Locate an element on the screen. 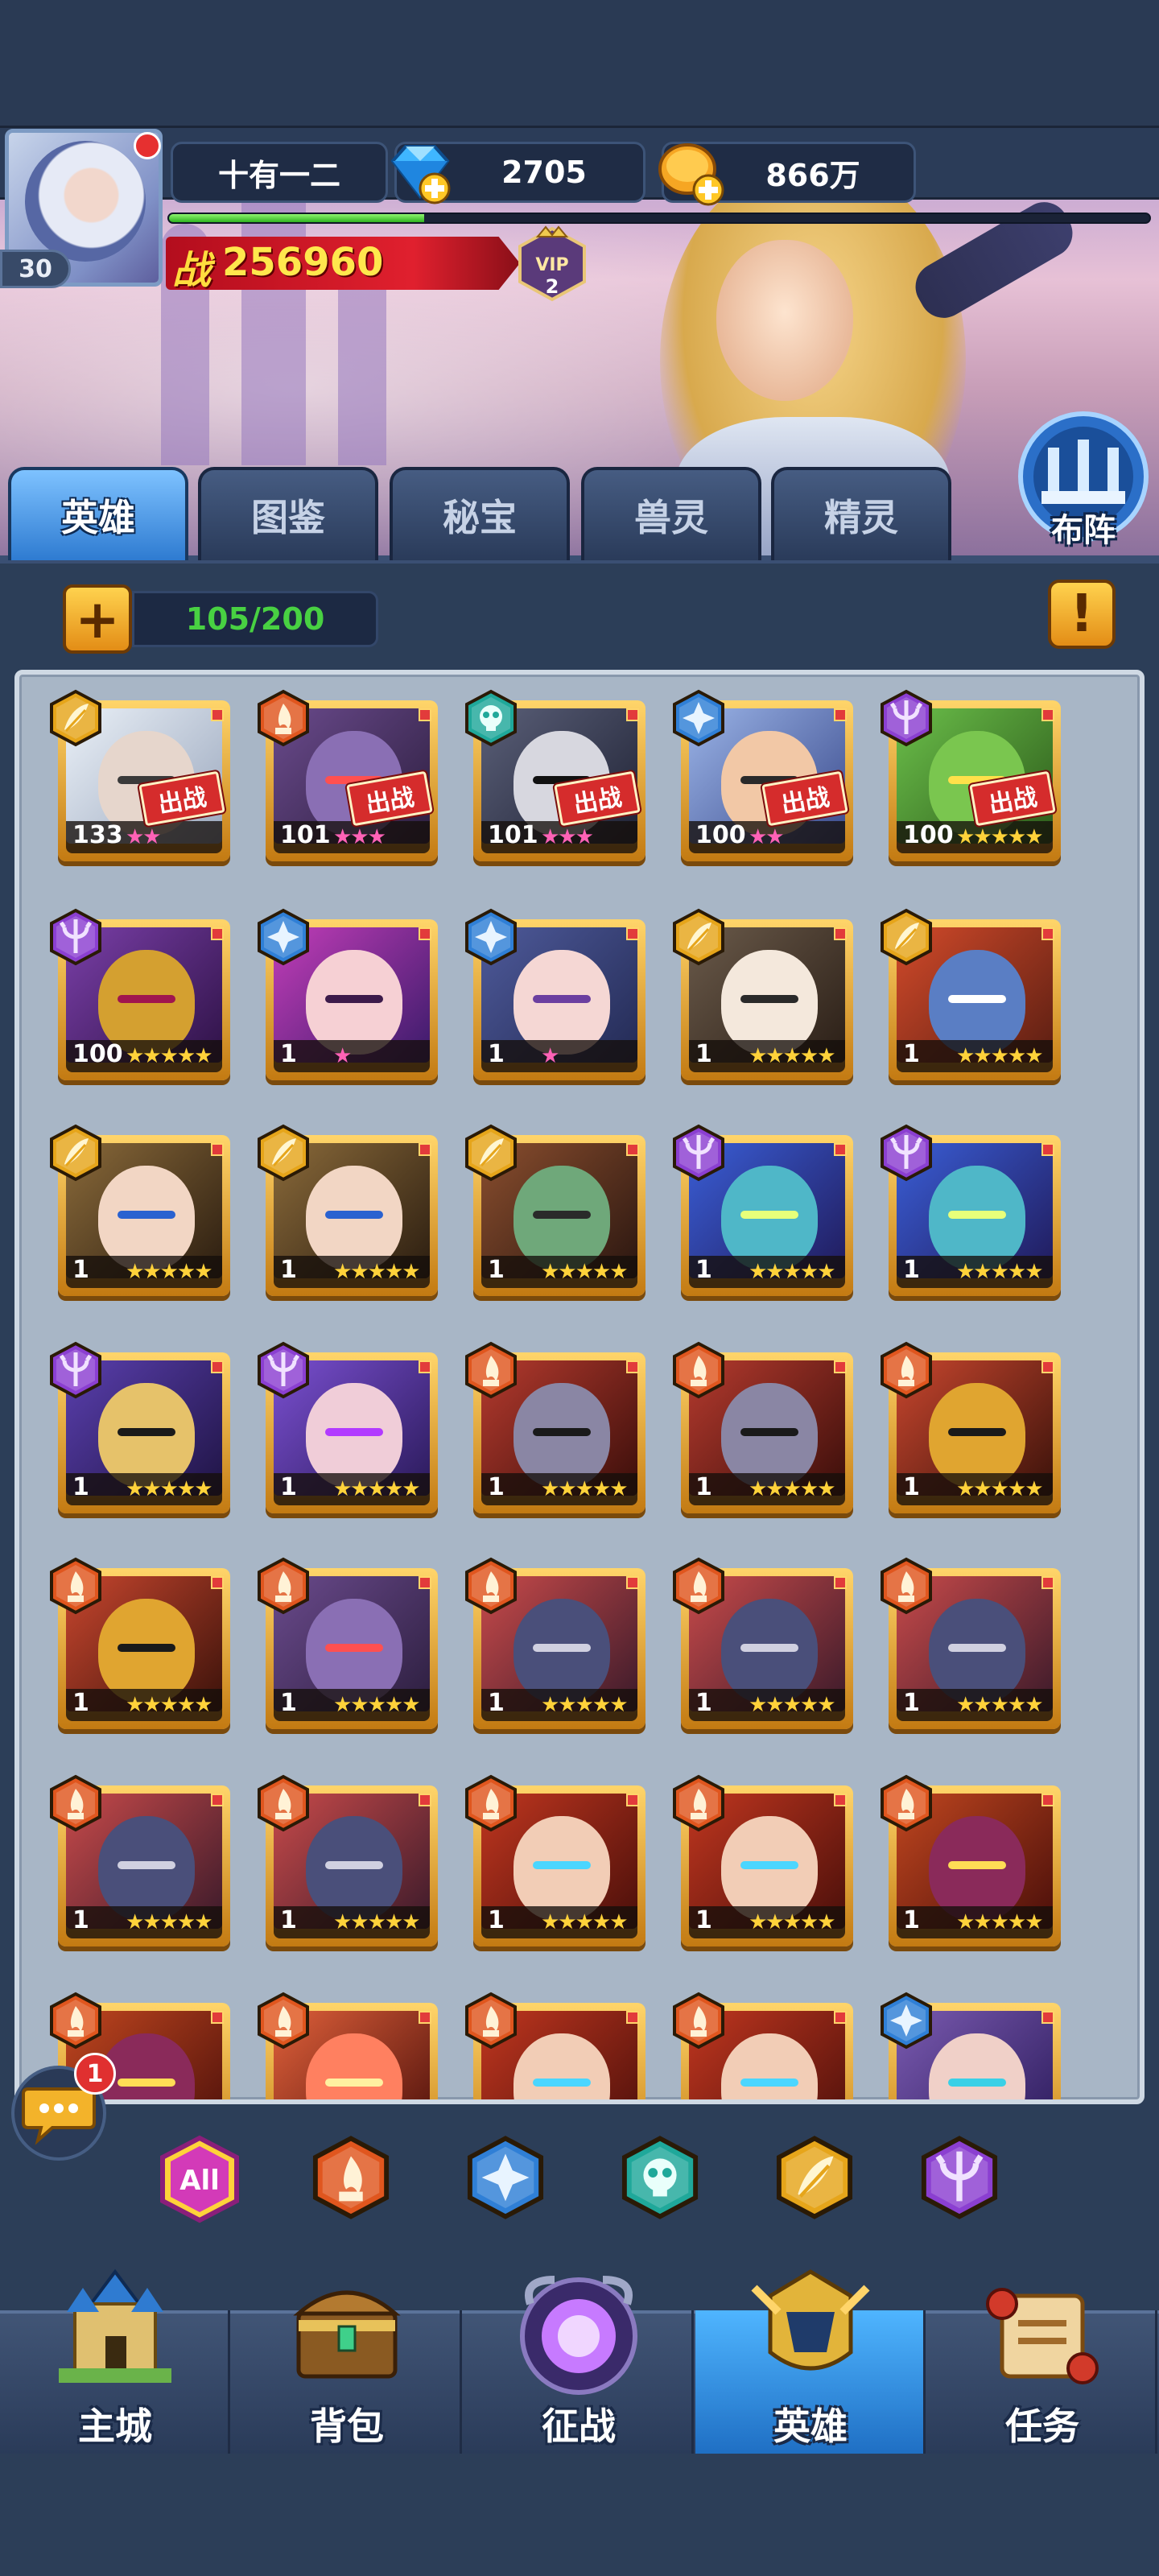 The height and width of the screenshot is (2576, 1159). nav-item-5: 任务 is located at coordinates (1042, 2371).